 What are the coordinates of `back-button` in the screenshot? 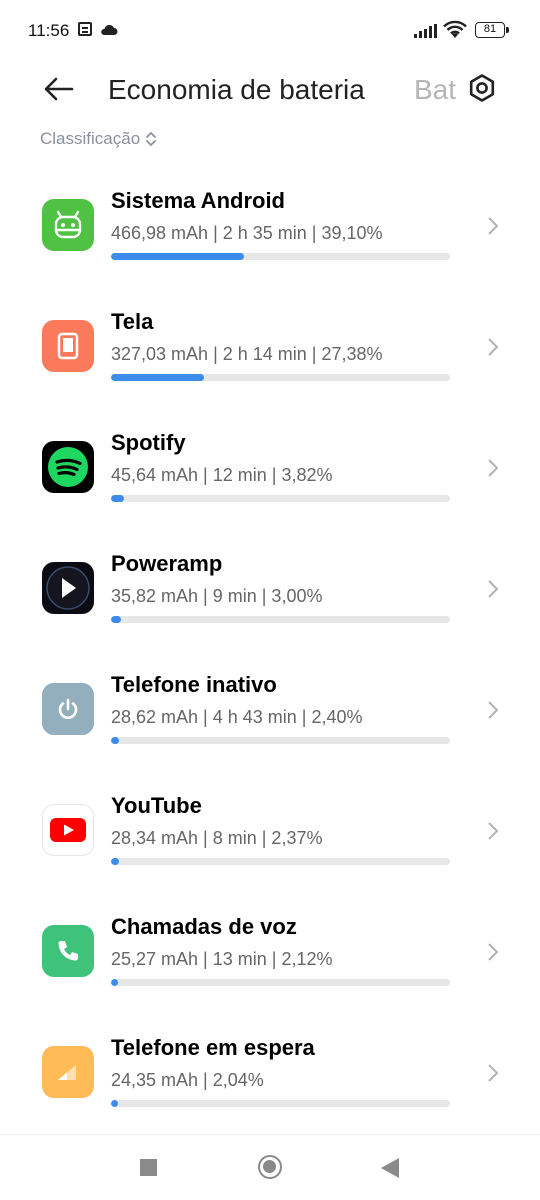 It's located at (390, 1168).